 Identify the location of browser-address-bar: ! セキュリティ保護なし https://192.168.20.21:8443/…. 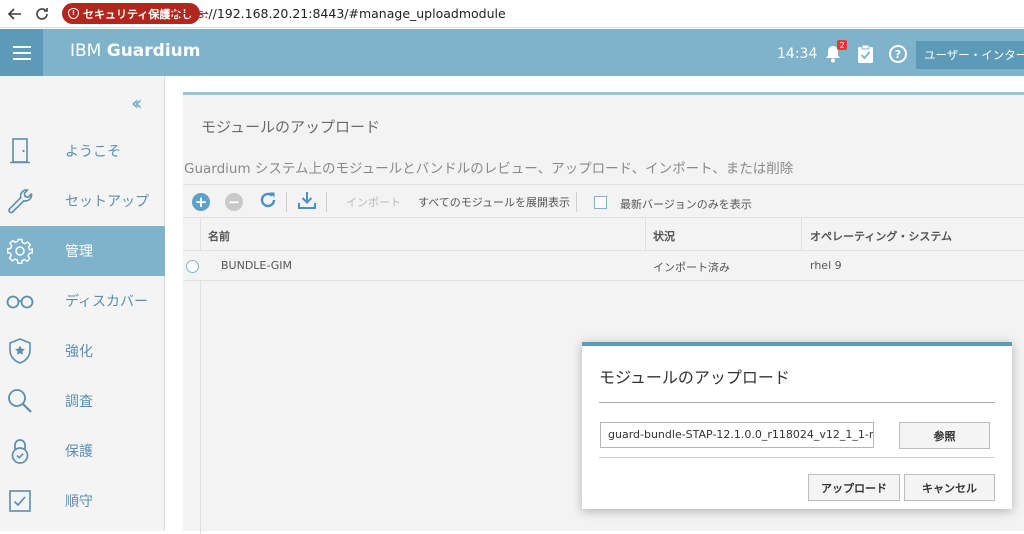
(512, 14).